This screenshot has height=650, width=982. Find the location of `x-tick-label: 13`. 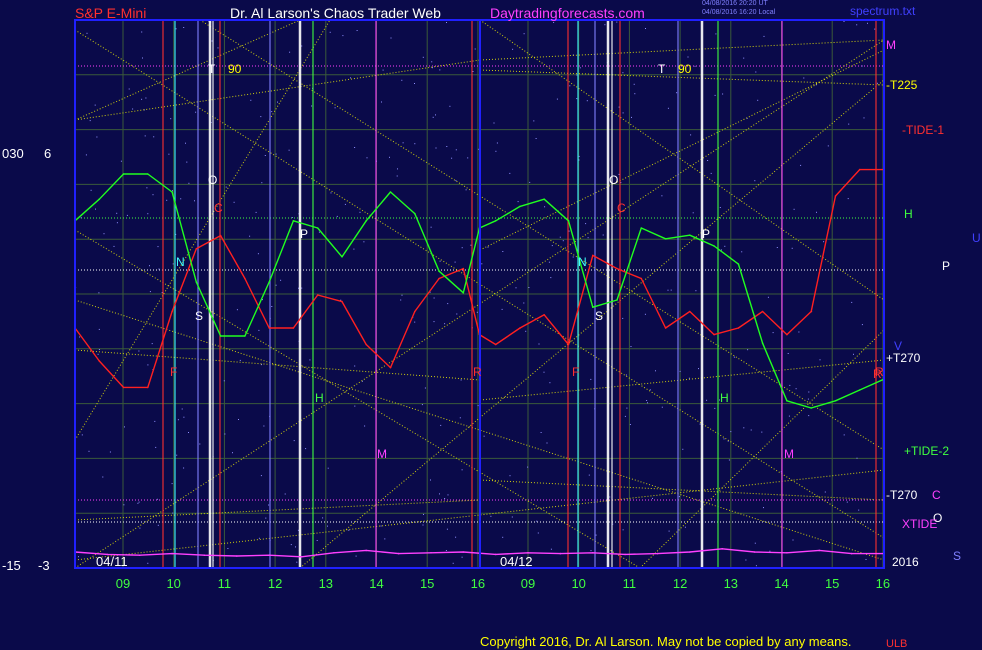

x-tick-label: 13 is located at coordinates (326, 583).